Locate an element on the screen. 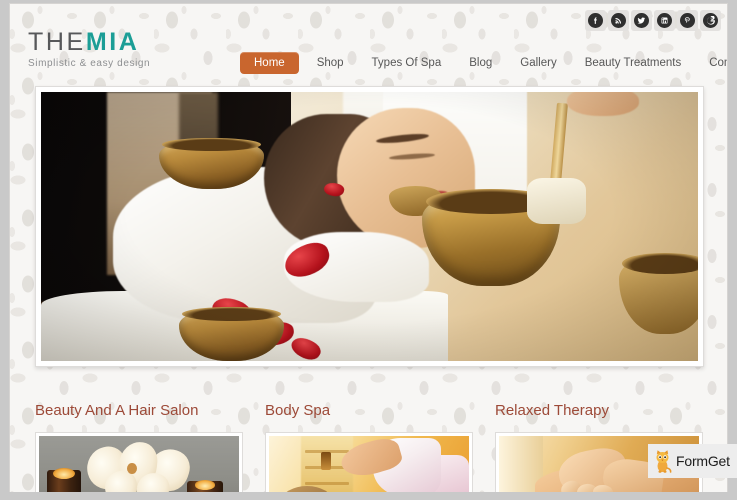 This screenshot has height=500, width=737. bottom-gray-band is located at coordinates (368, 496).